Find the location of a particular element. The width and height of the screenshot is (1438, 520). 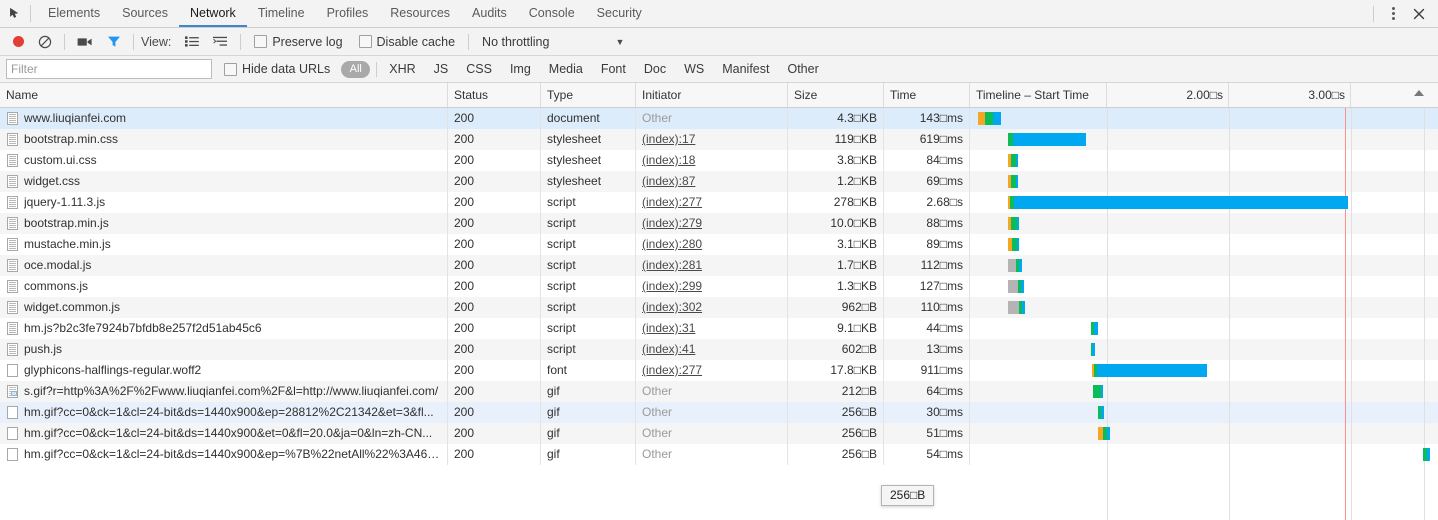

filter-type-xhr: XHR is located at coordinates (402, 69).